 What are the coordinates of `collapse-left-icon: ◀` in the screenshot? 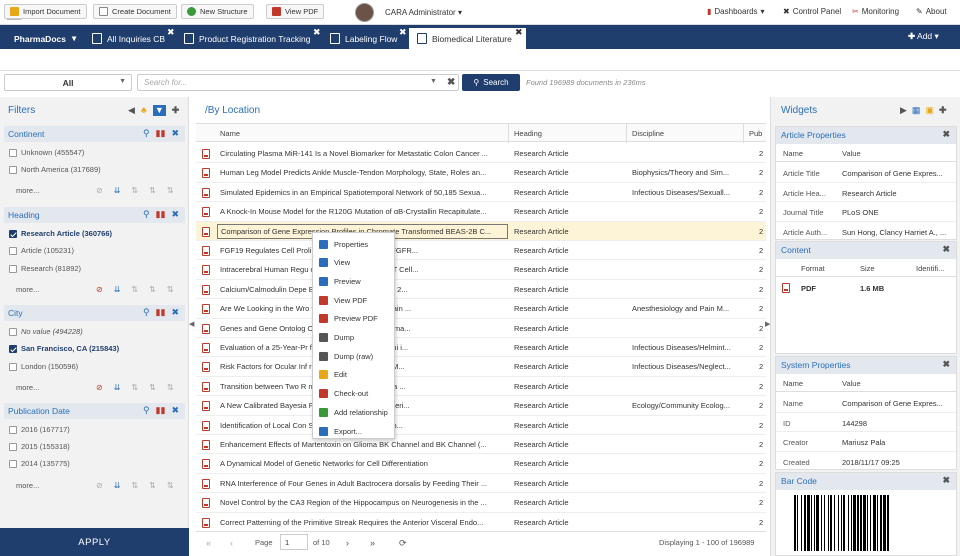 It's located at (131, 110).